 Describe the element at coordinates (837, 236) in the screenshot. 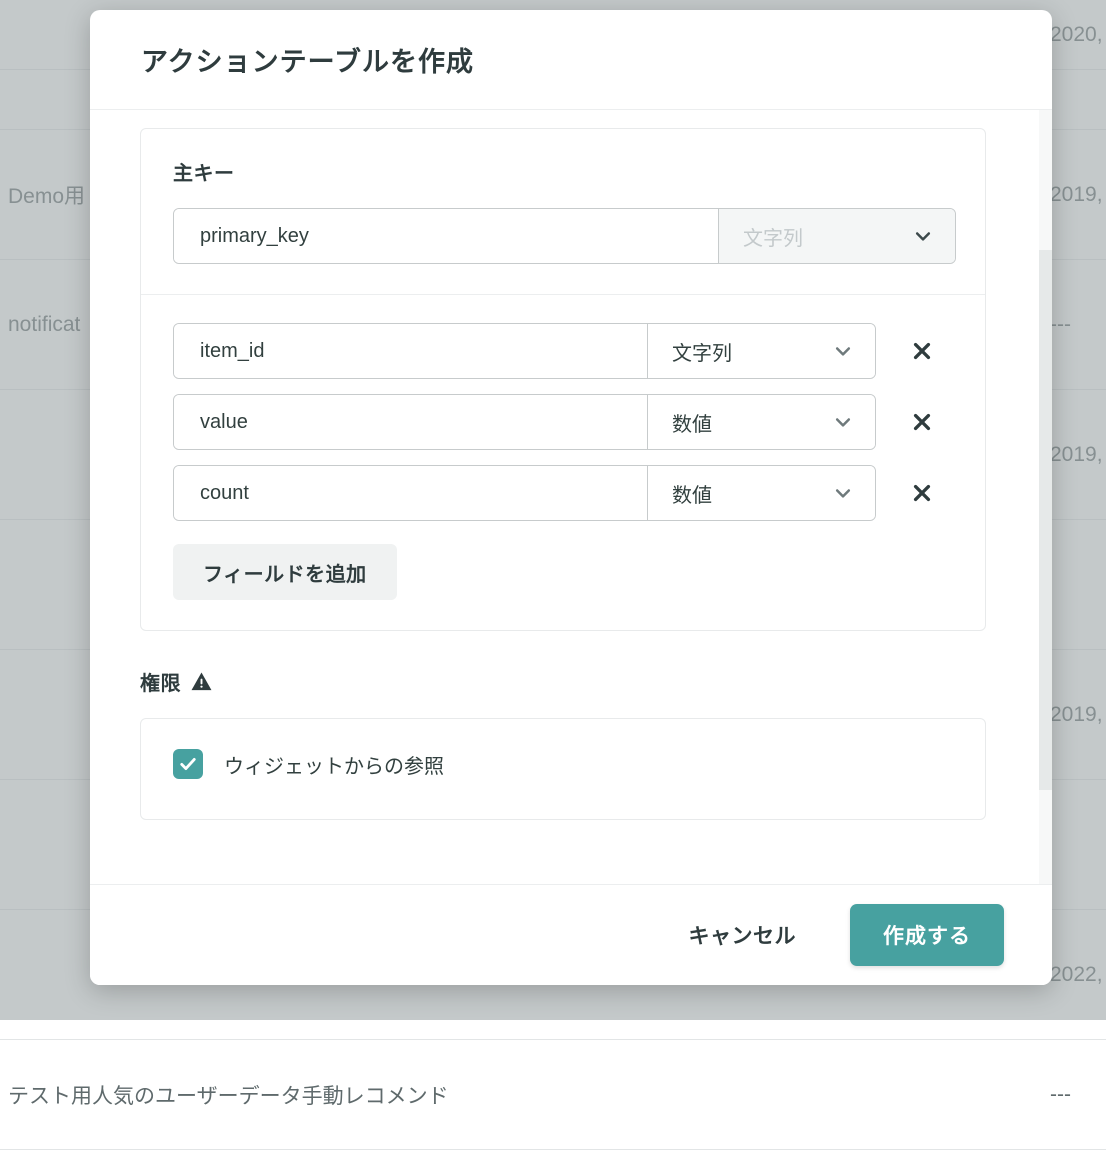

I see `primary-key-type-select: 文字列` at that location.